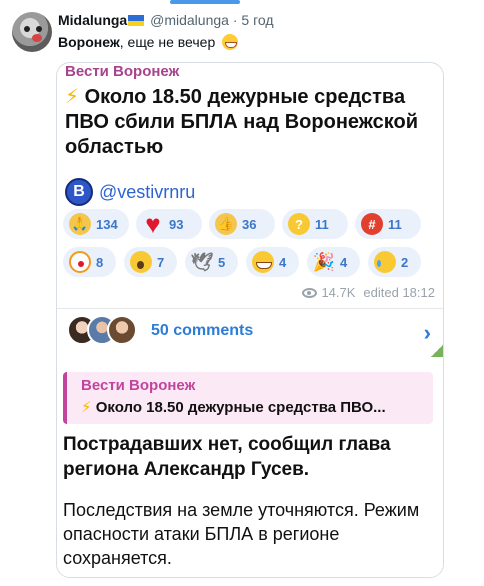  What do you see at coordinates (257, 20) in the screenshot?
I see `tweet-time: 5 год` at bounding box center [257, 20].